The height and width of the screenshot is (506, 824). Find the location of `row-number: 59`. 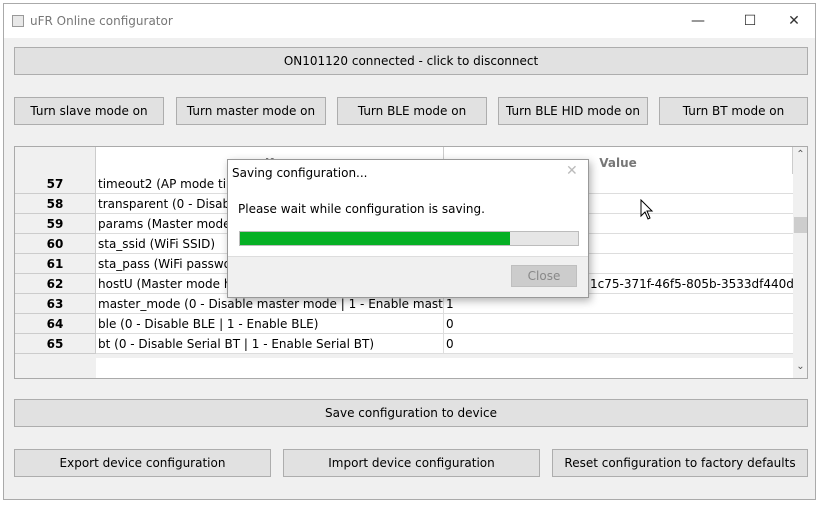

row-number: 59 is located at coordinates (55, 224).